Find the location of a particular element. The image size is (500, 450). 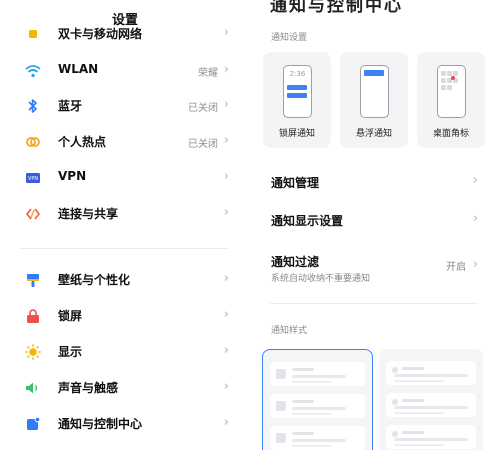

settings-item-lockscreen: 锁屏 › is located at coordinates (125, 316).